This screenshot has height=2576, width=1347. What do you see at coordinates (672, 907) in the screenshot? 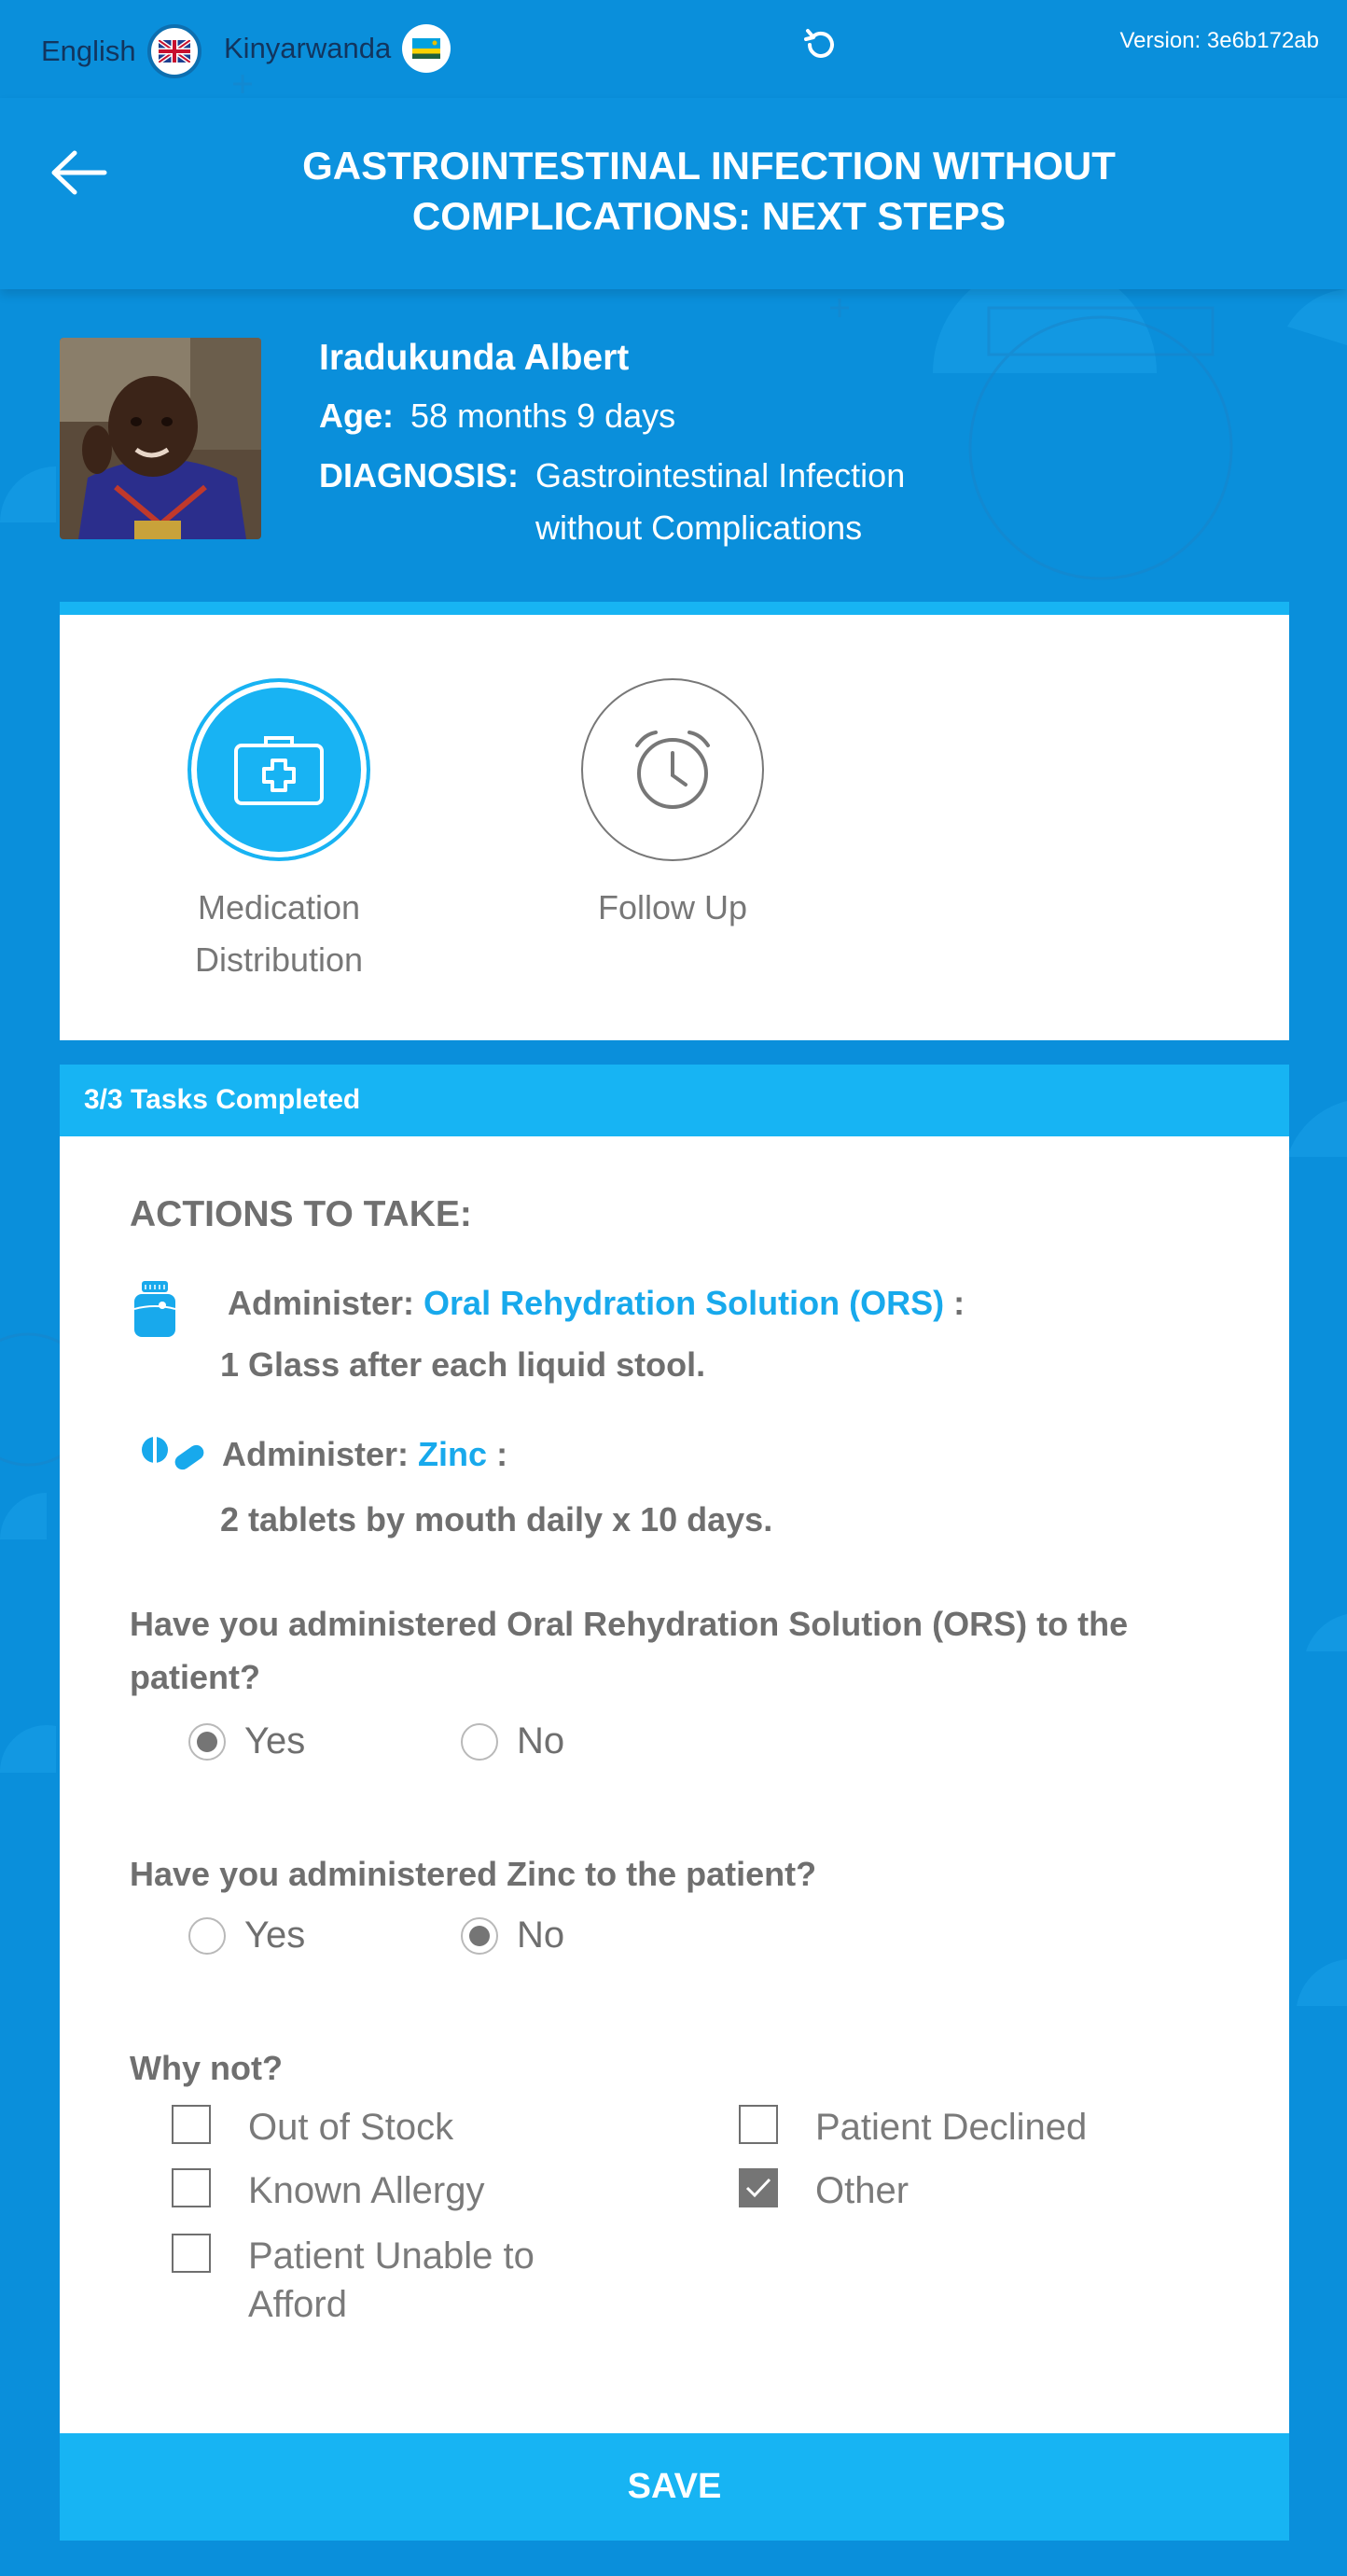
I see `step-follow-up-label: Follow Up` at bounding box center [672, 907].